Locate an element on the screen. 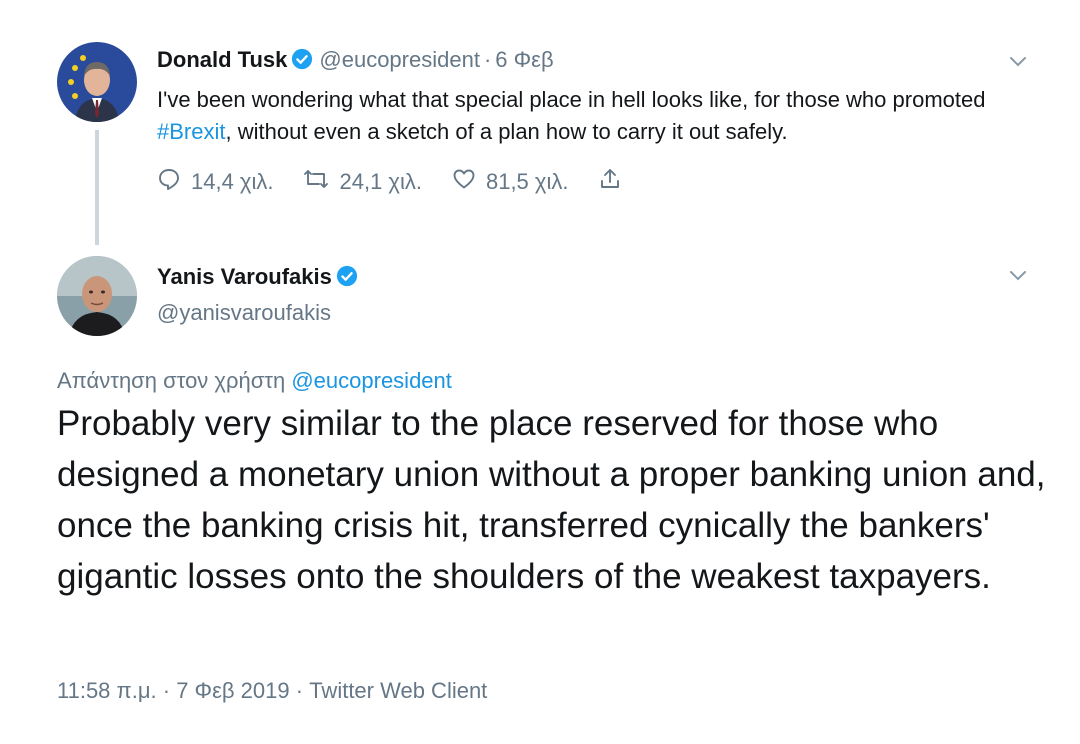  yanis-varoufakis-avatar is located at coordinates (97, 296).